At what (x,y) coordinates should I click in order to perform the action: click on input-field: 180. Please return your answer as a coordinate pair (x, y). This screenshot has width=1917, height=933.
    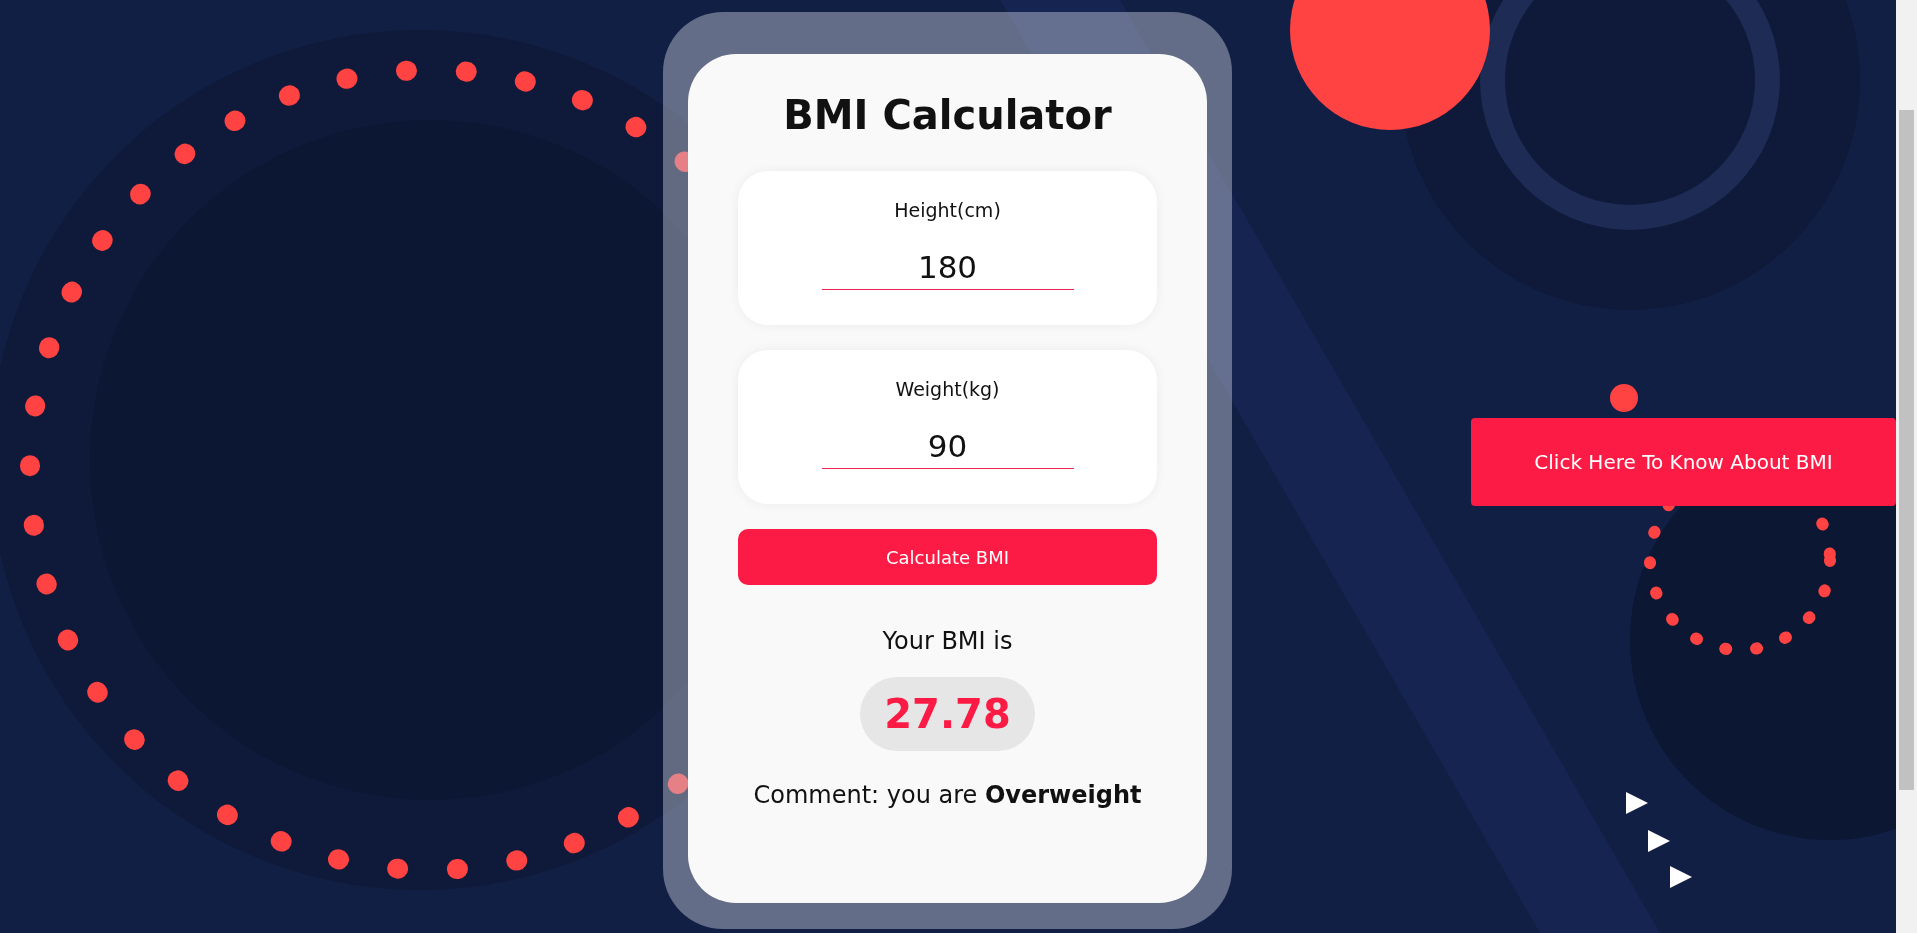
    Looking at the image, I should click on (947, 267).